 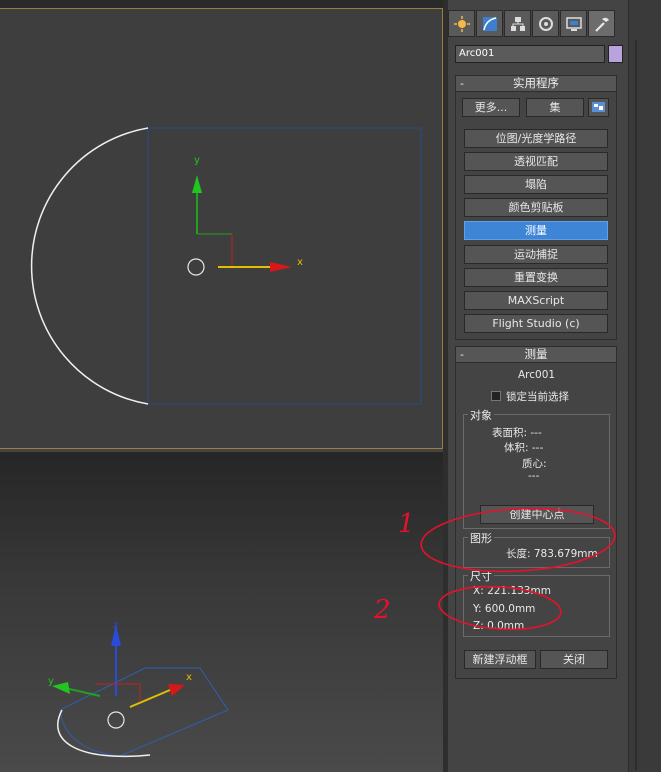 I want to click on surface-area-readout: 表面积: ---, so click(x=517, y=433).